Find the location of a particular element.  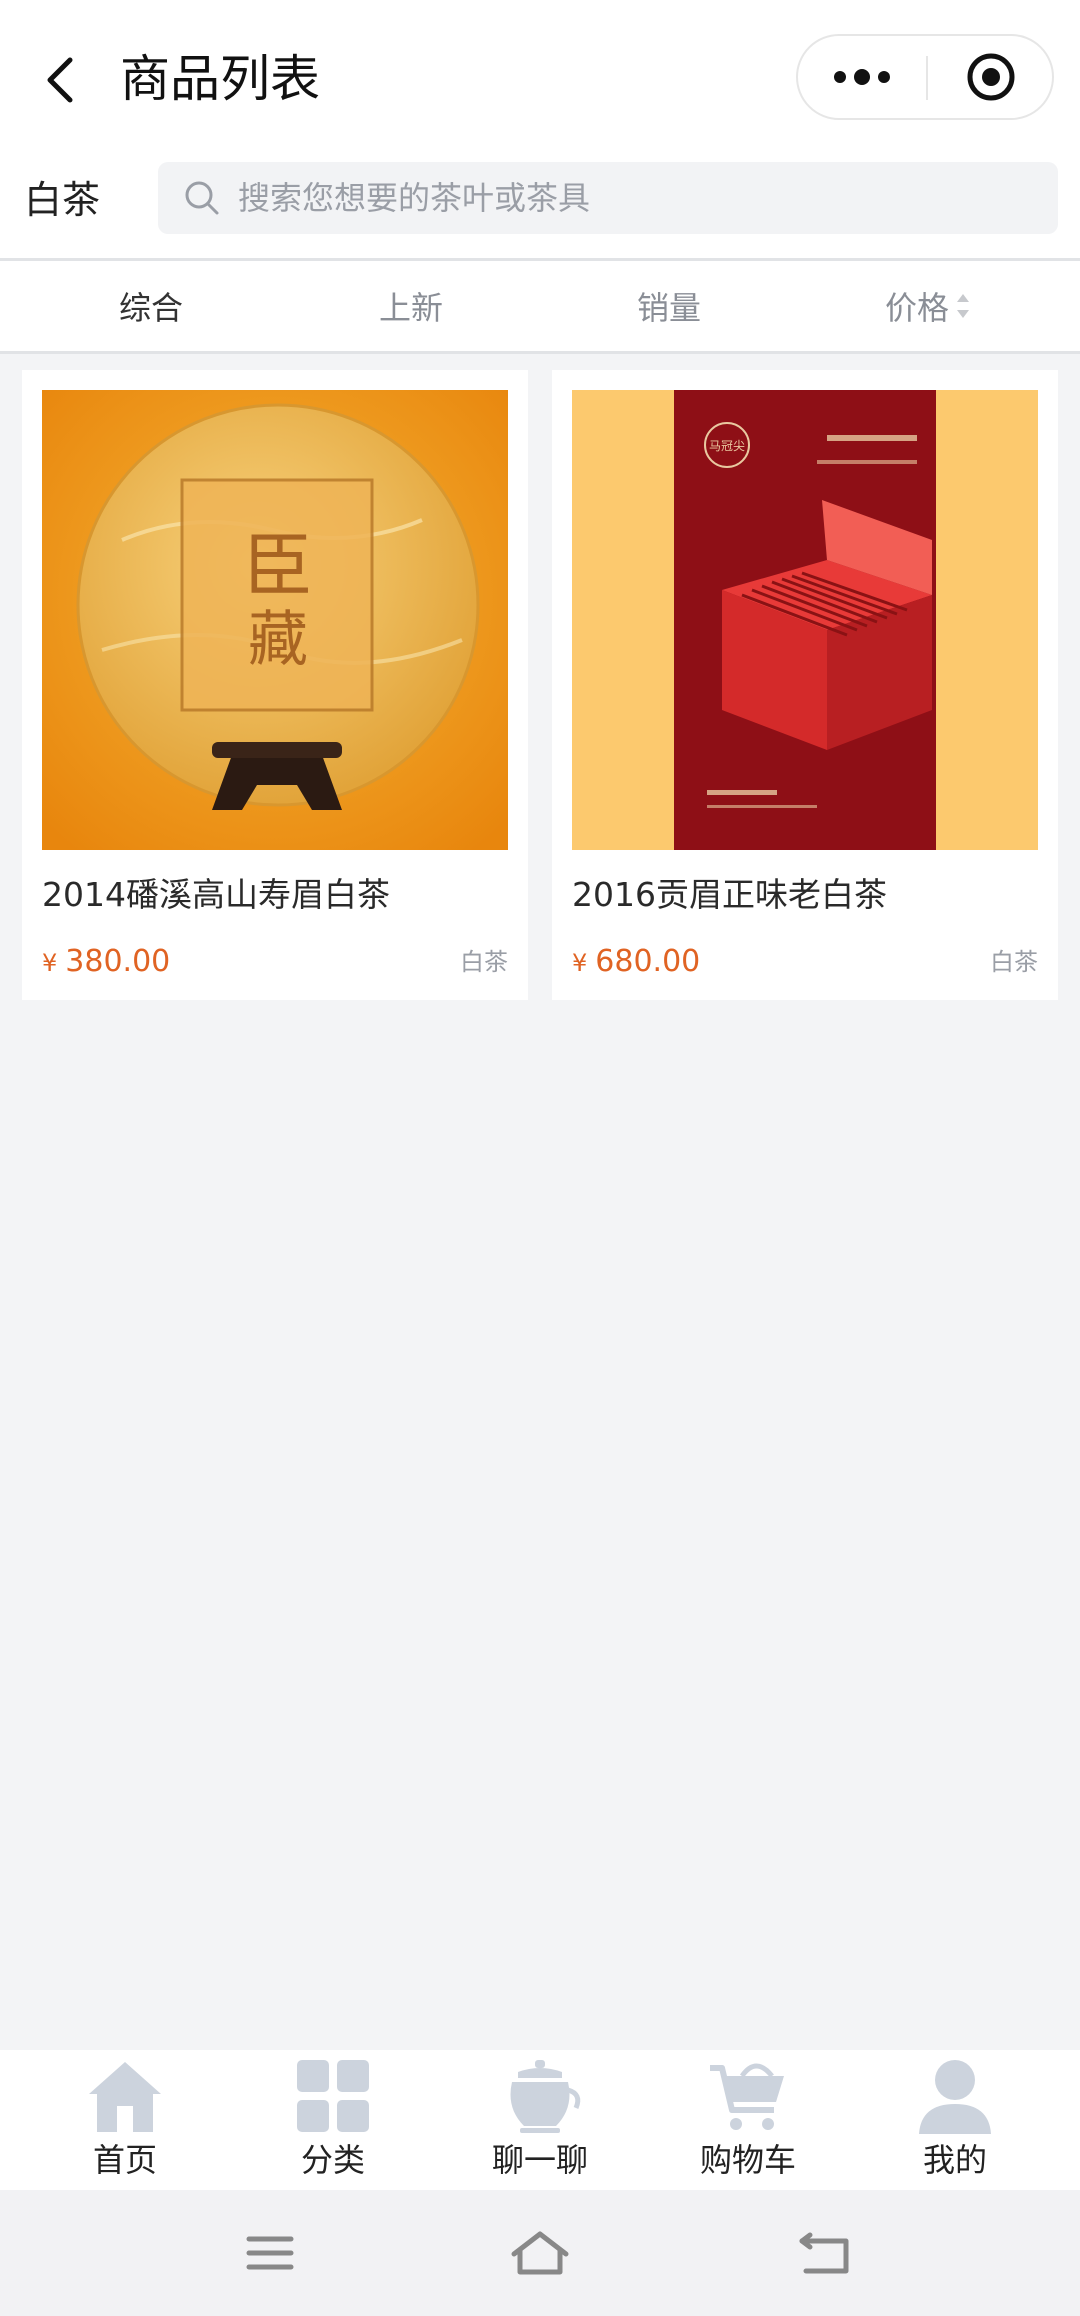

tab-label: 分类 is located at coordinates (332, 2160).